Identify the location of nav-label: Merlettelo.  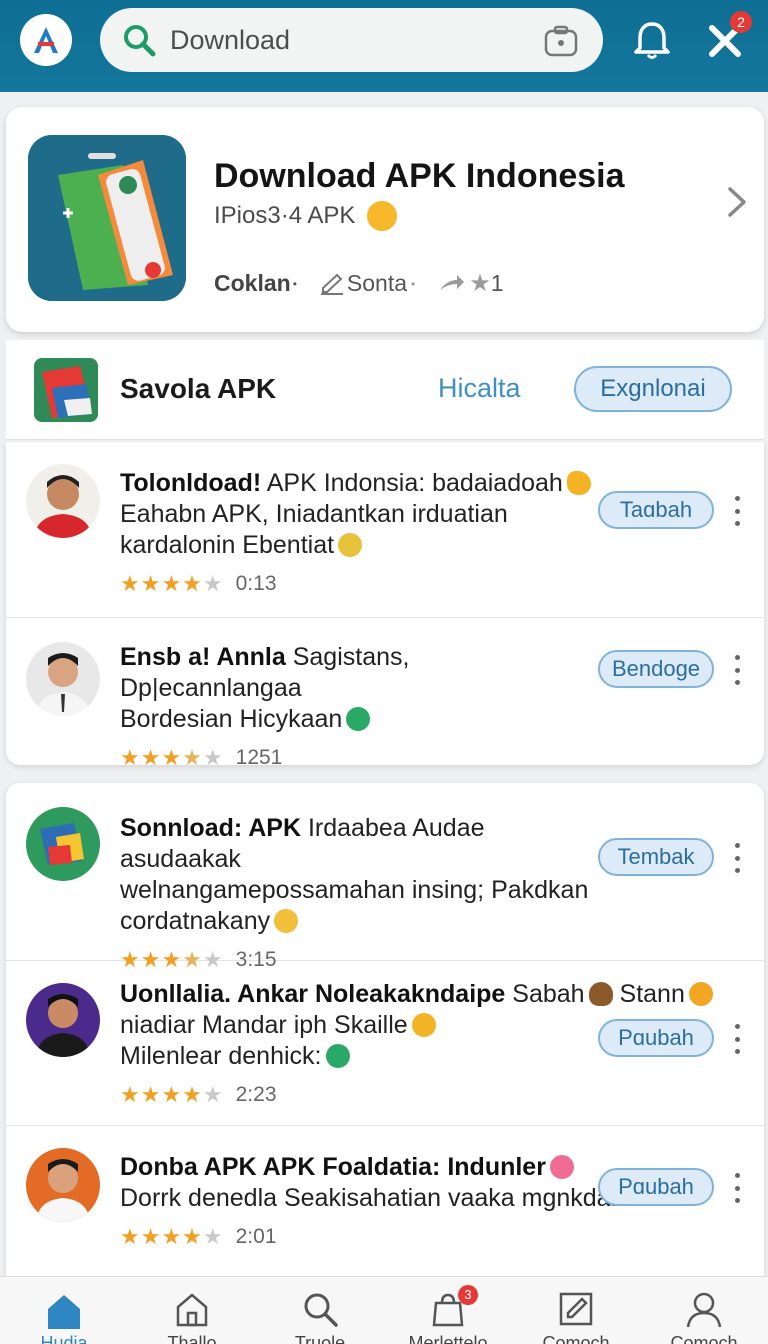
(448, 1338).